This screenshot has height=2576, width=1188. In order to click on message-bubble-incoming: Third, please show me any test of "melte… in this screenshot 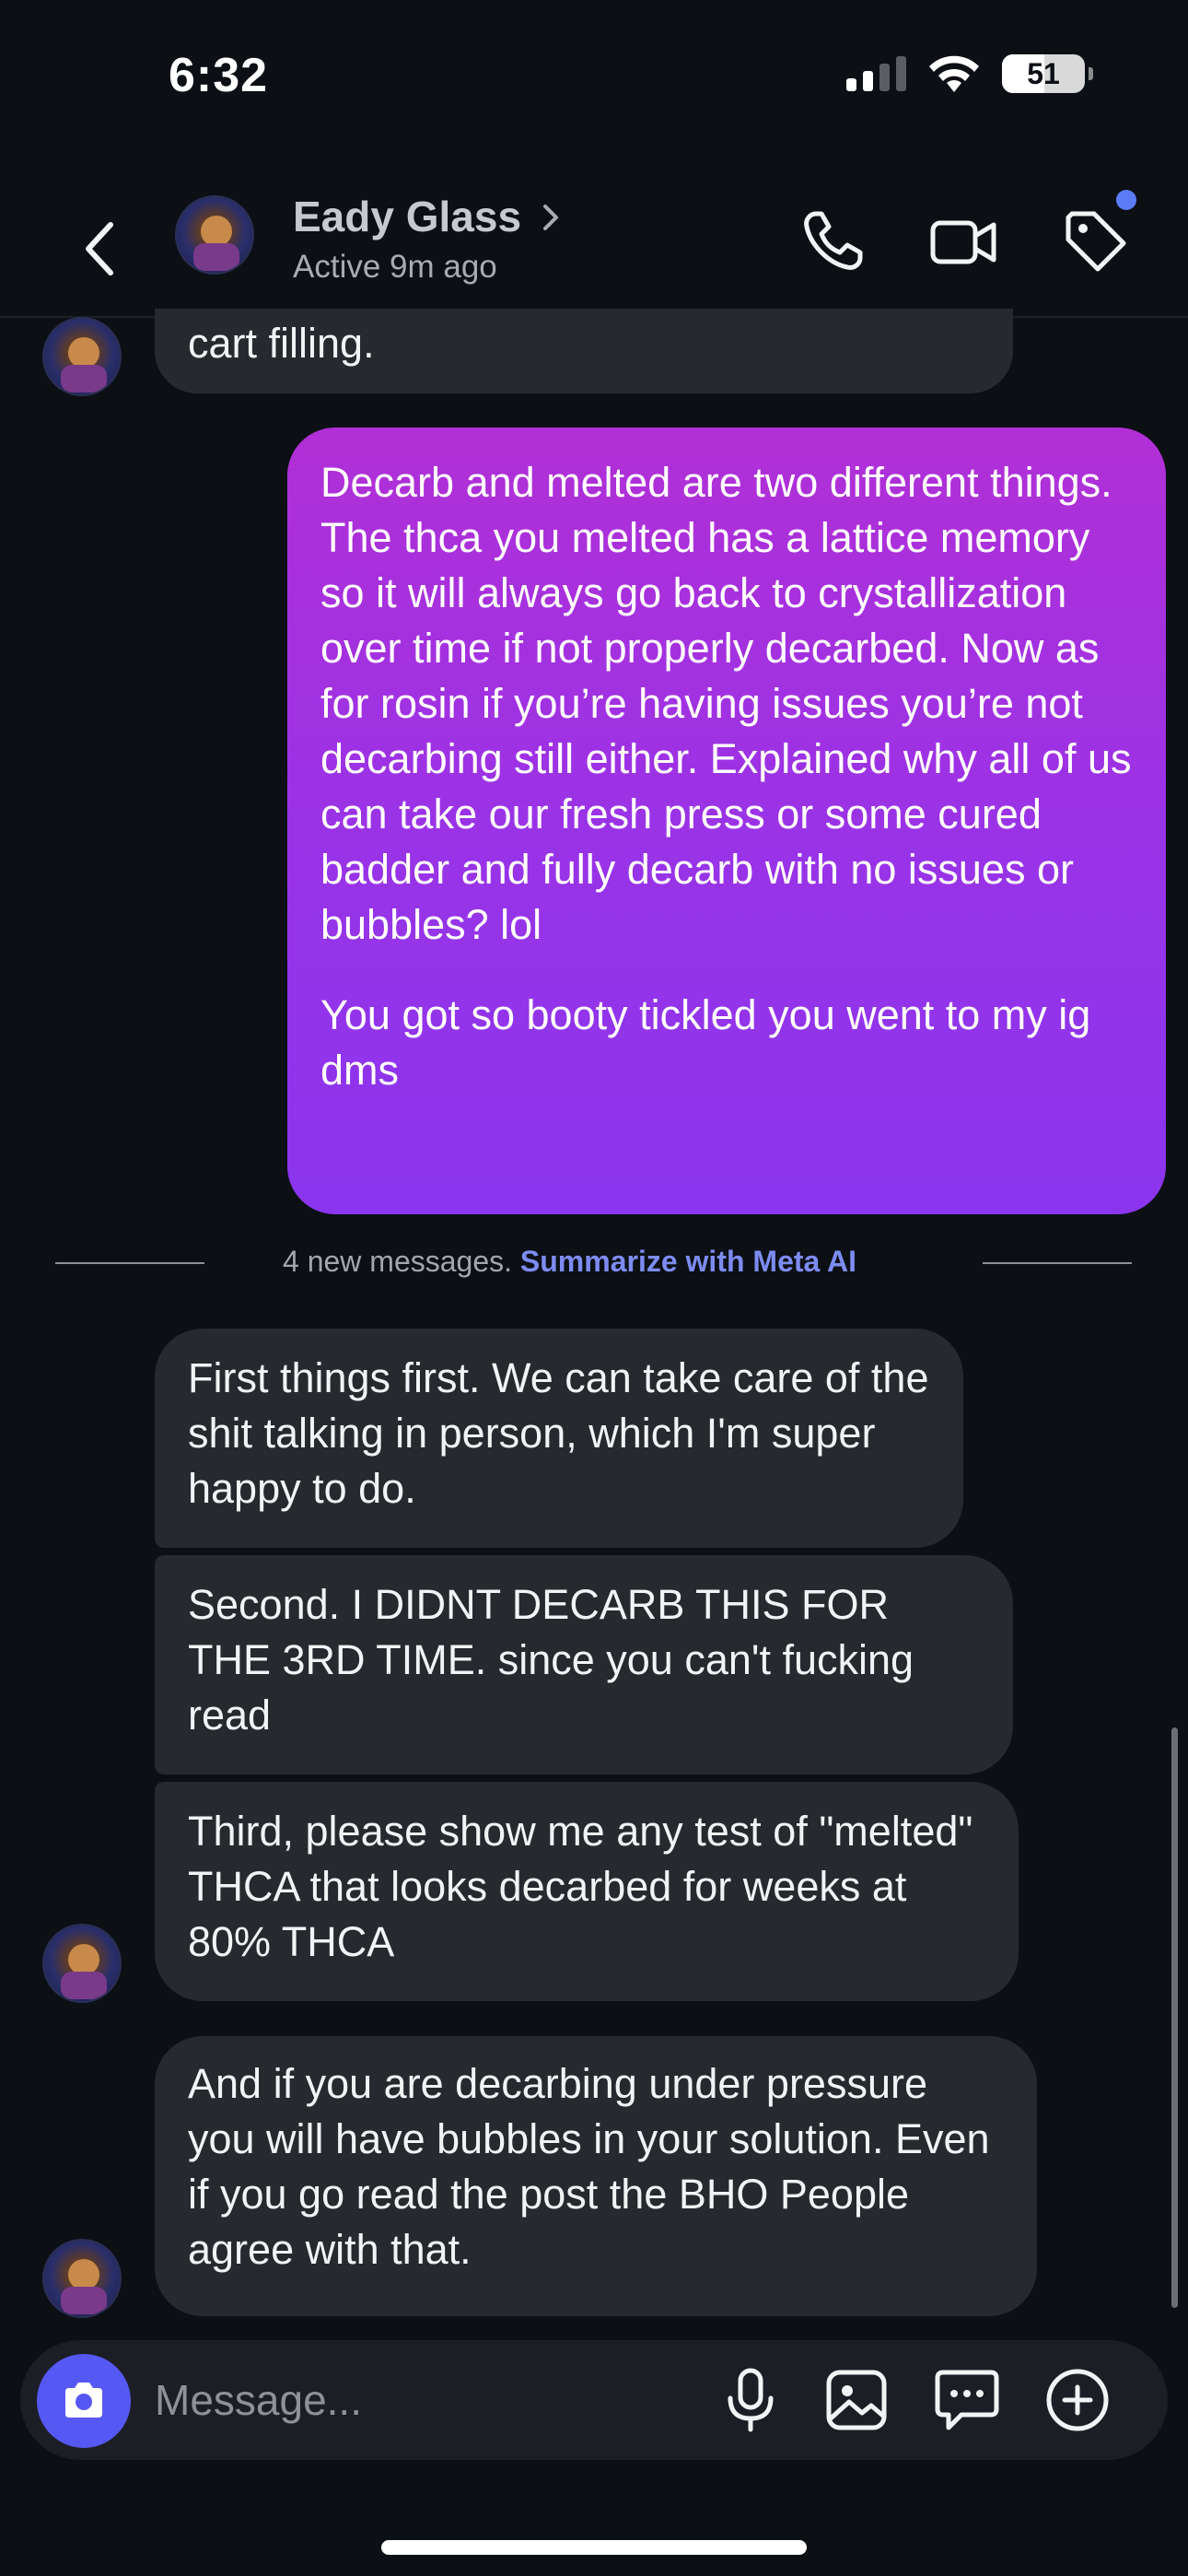, I will do `click(587, 1891)`.